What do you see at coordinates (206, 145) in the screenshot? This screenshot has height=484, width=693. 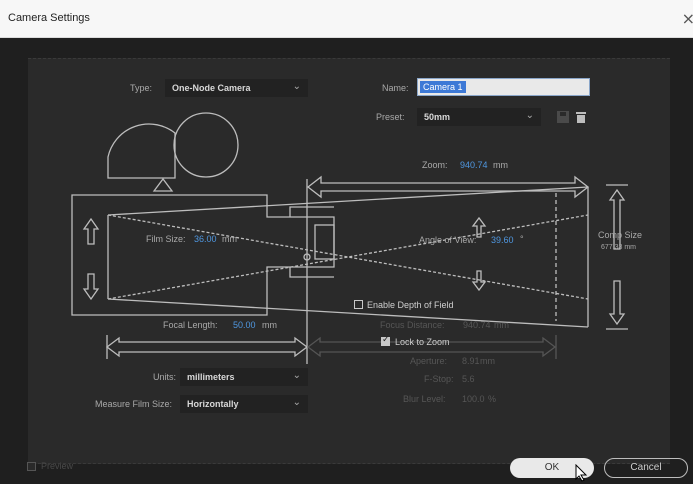 I see `camera-reel-right` at bounding box center [206, 145].